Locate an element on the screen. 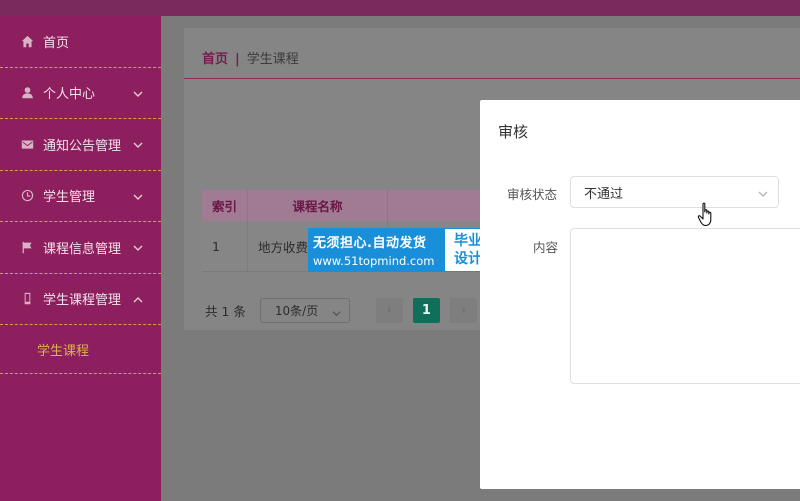  sidebar-item-notice-management: 通知公告管理 is located at coordinates (80, 145).